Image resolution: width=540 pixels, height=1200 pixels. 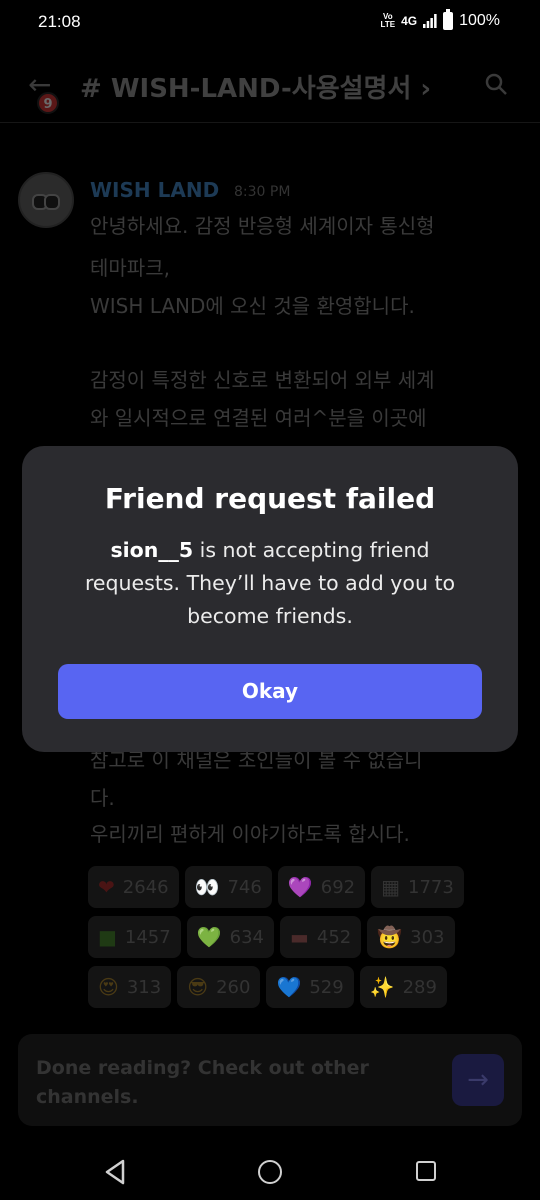 What do you see at coordinates (207, 887) in the screenshot?
I see `reaction-emoji-icon: 👀` at bounding box center [207, 887].